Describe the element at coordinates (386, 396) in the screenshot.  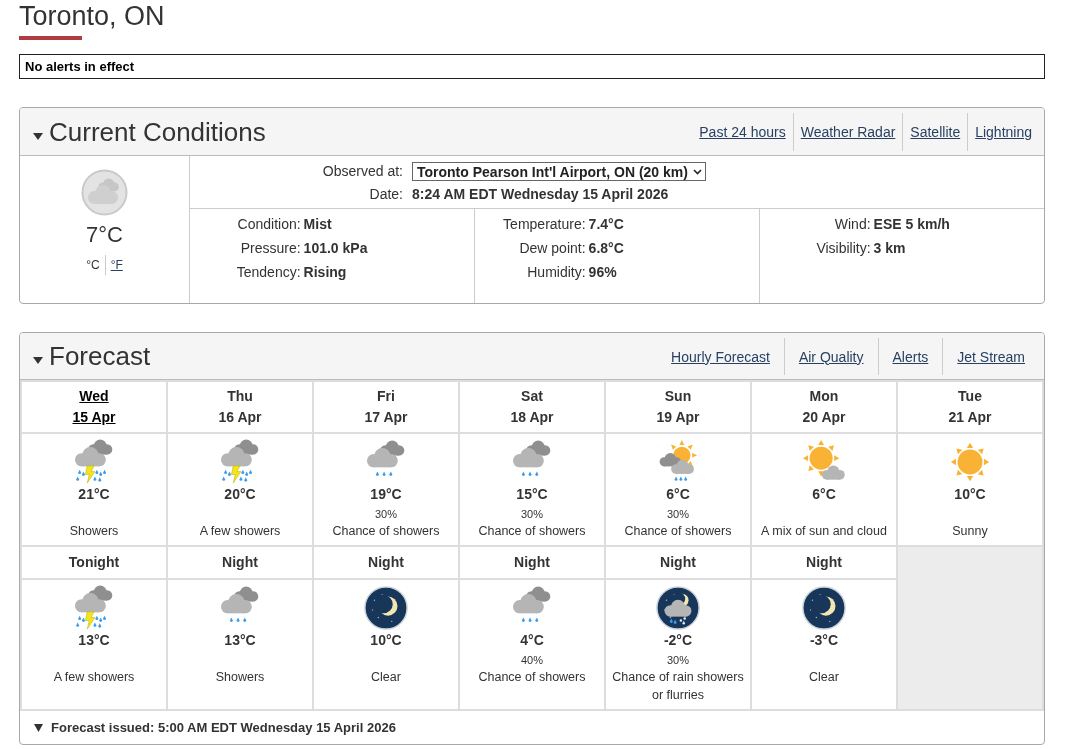
I see `forecast-day: Fri` at that location.